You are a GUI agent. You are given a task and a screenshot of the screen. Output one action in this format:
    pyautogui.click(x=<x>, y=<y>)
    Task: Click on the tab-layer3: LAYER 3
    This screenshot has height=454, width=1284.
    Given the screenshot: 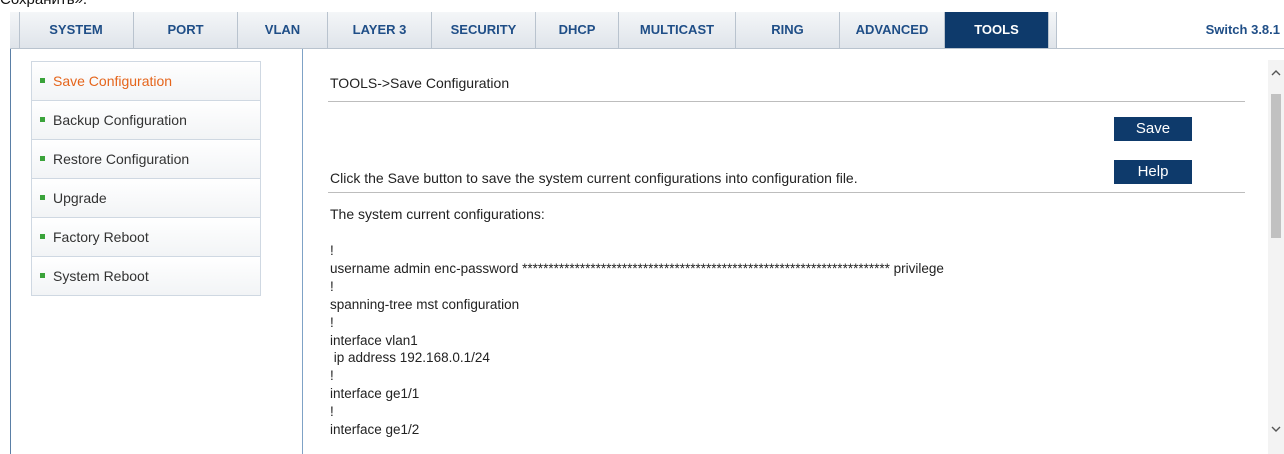 What is the action you would take?
    pyautogui.click(x=380, y=30)
    